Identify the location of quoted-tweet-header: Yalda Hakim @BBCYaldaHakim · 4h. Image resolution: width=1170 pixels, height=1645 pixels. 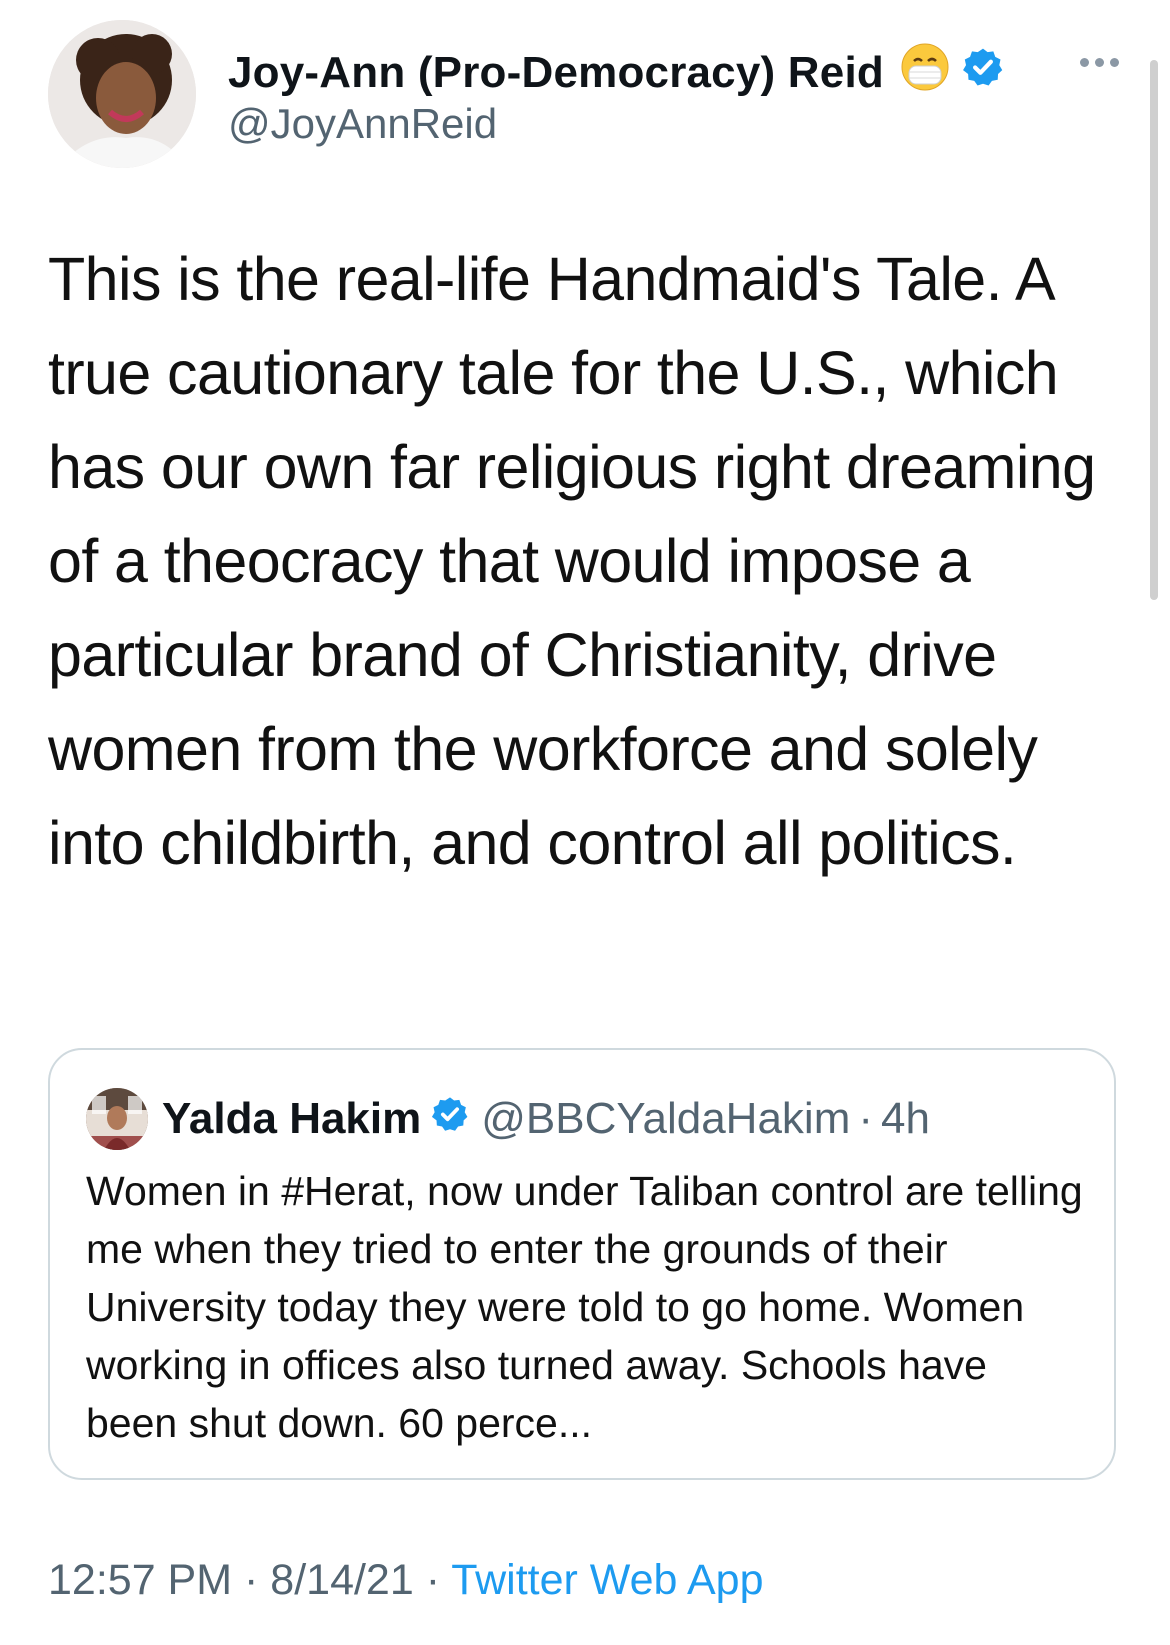
(546, 1119).